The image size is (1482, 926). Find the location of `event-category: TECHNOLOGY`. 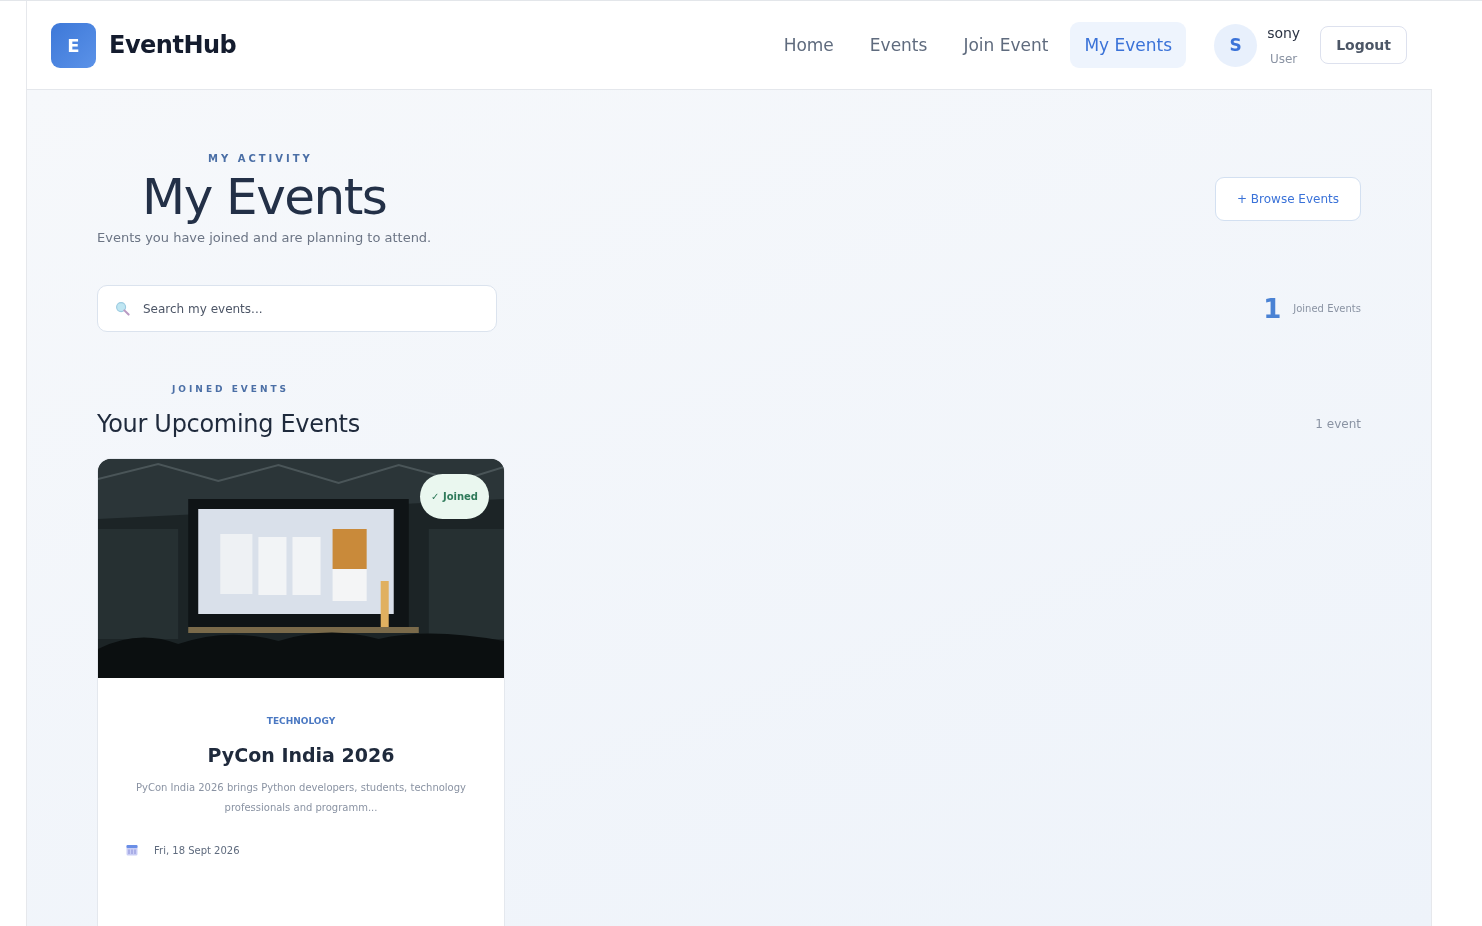

event-category: TECHNOLOGY is located at coordinates (301, 721).